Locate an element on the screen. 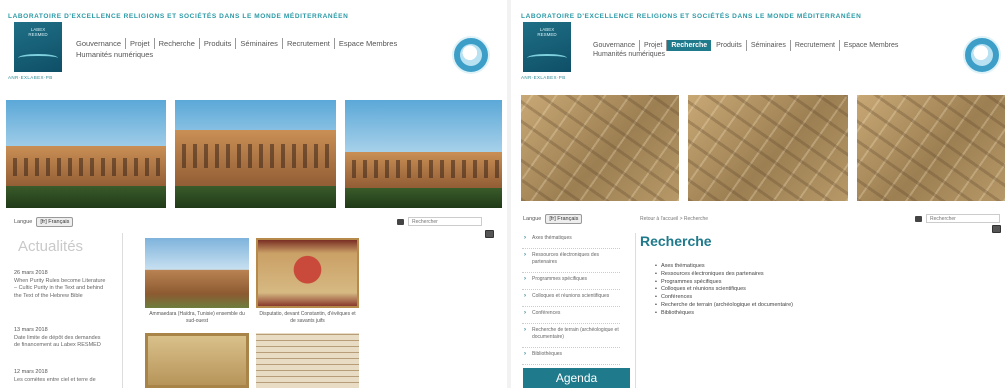 The image size is (1005, 388). menu-item-label: Conférences is located at coordinates (546, 313).